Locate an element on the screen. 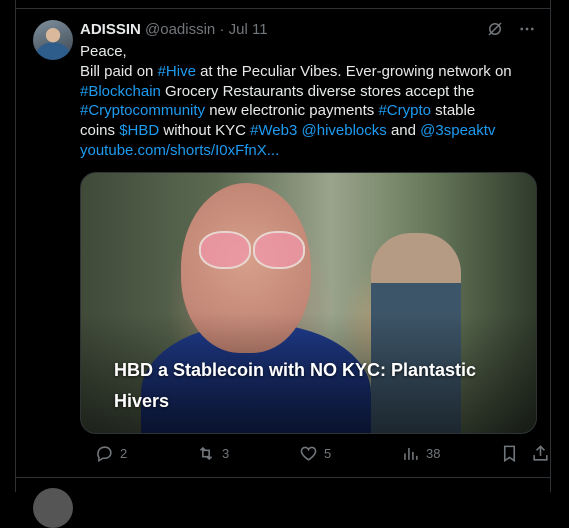  action-bar: 2 3 5 38 is located at coordinates (314, 455).